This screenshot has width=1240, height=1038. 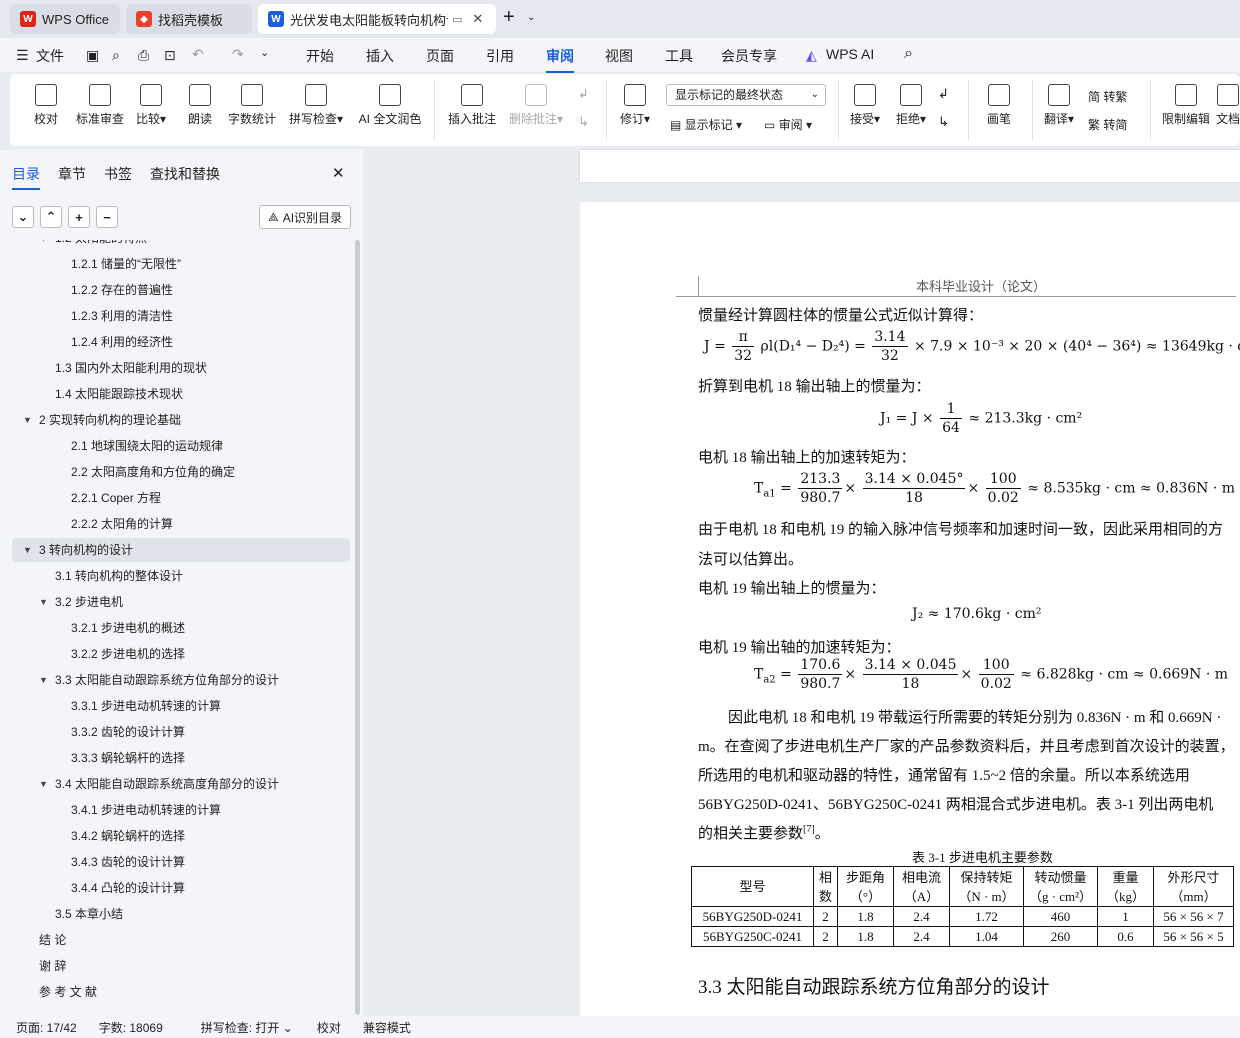 I want to click on menu-page: 页面, so click(x=440, y=56).